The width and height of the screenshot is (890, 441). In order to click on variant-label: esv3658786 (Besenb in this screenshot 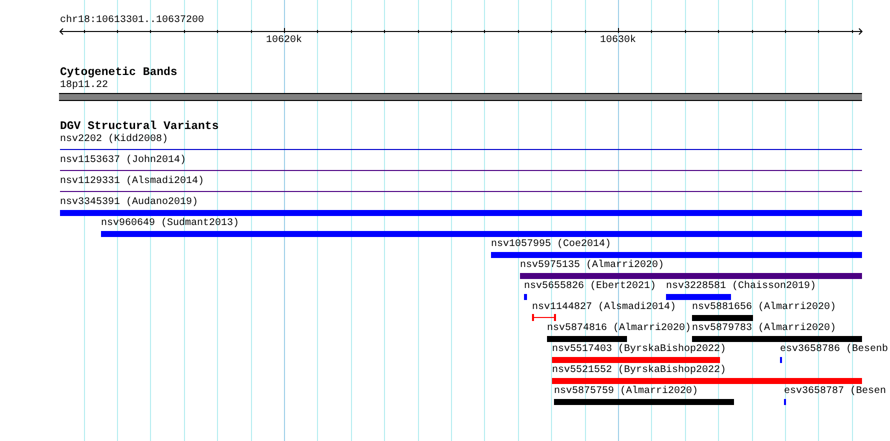, I will do `click(834, 350)`.